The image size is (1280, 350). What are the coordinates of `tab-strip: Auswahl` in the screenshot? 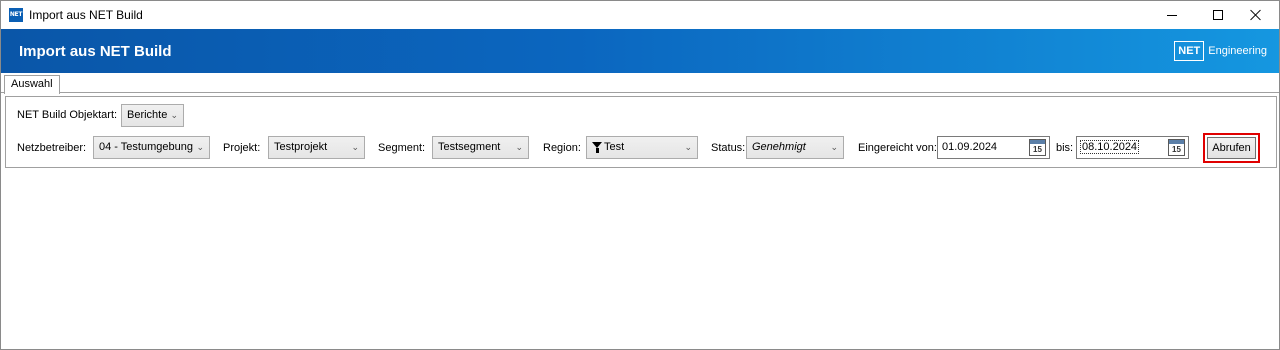 It's located at (640, 83).